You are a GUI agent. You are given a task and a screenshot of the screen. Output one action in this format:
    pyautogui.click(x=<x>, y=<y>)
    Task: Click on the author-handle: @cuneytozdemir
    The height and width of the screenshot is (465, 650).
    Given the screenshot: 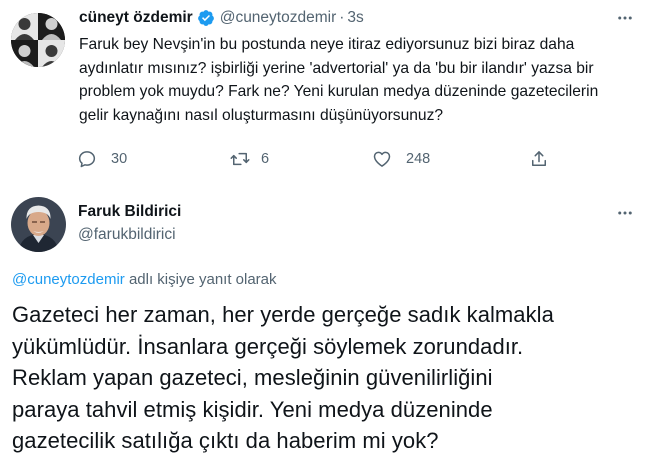 What is the action you would take?
    pyautogui.click(x=278, y=18)
    